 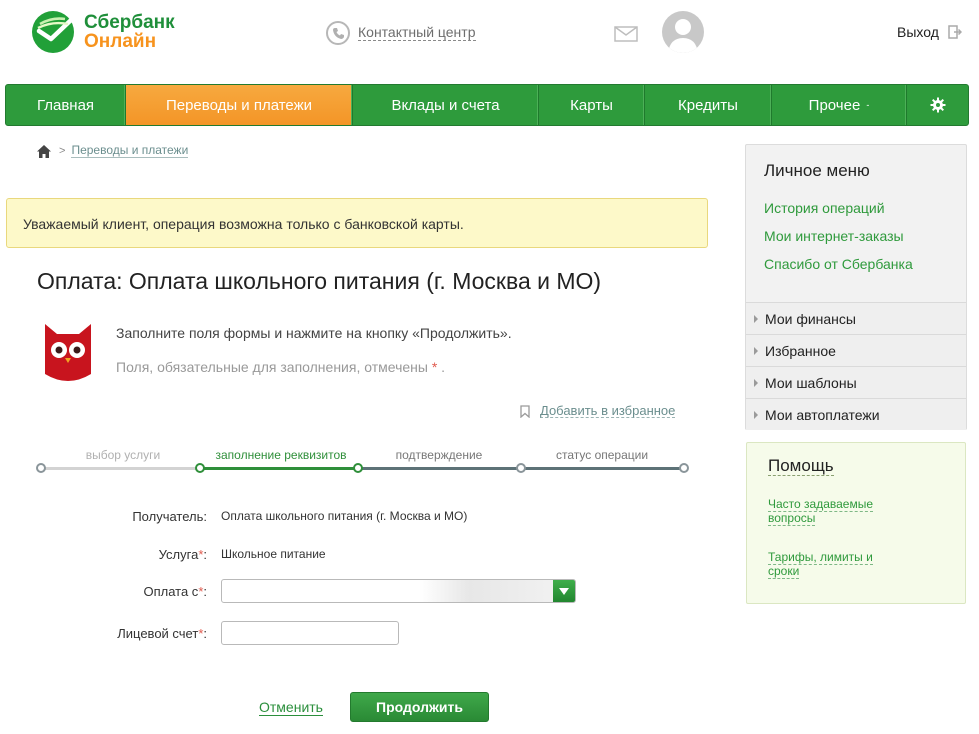 What do you see at coordinates (68, 352) in the screenshot?
I see `owl-mascot-icon` at bounding box center [68, 352].